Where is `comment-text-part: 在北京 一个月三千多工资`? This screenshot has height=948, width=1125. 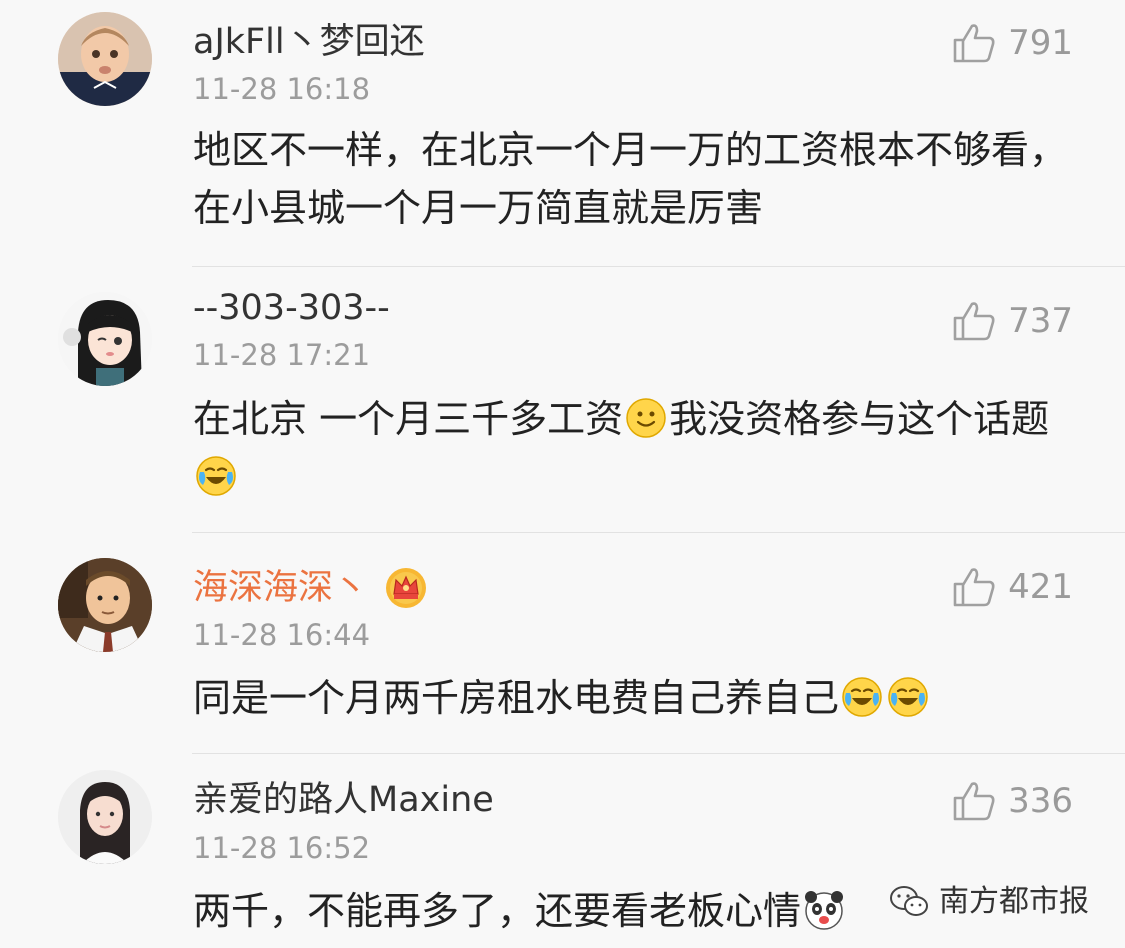
comment-text-part: 在北京 一个月三千多工资 is located at coordinates (408, 419).